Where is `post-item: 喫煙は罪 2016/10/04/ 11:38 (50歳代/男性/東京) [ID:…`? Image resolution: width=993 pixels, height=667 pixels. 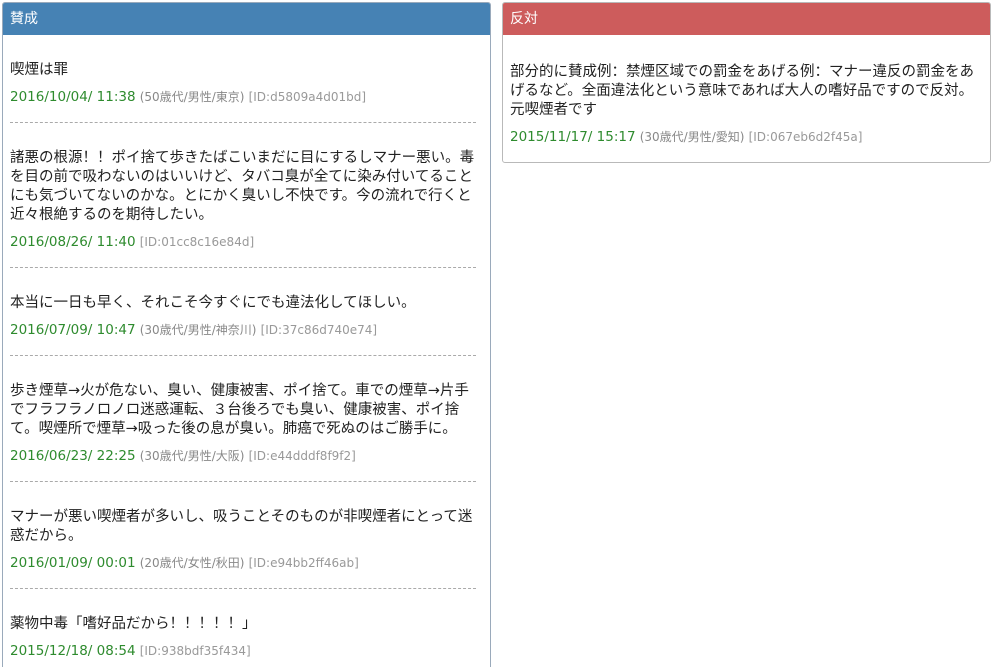 post-item: 喫煙は罪 2016/10/04/ 11:38 (50歳代/男性/東京) [ID:… is located at coordinates (243, 79).